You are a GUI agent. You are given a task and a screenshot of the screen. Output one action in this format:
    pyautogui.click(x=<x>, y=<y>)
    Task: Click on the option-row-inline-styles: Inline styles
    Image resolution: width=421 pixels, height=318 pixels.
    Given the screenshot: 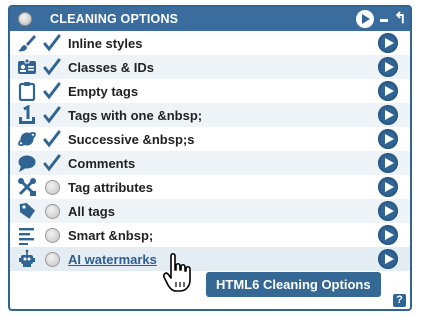 What is the action you would take?
    pyautogui.click(x=210, y=43)
    